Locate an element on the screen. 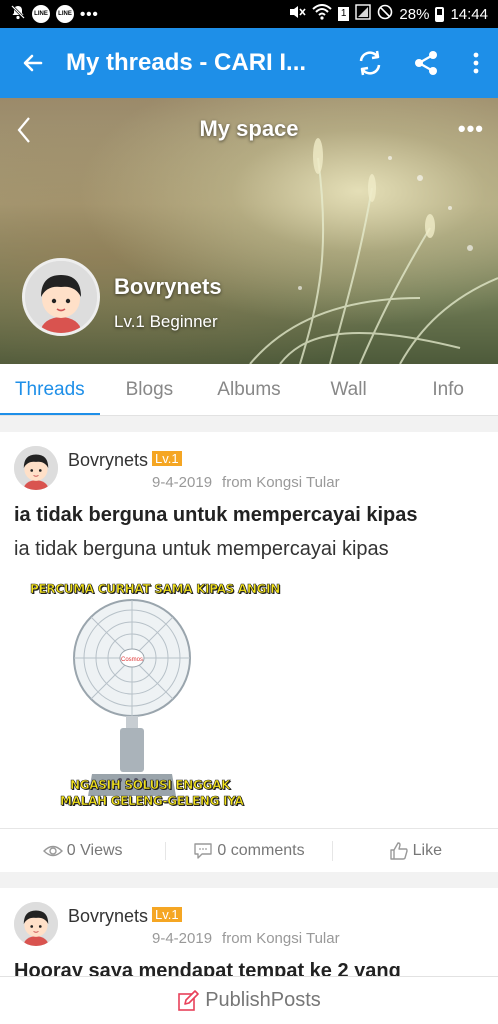 Image resolution: width=498 pixels, height=1024 pixels. publish-posts-label: PublishPosts is located at coordinates (263, 1000).